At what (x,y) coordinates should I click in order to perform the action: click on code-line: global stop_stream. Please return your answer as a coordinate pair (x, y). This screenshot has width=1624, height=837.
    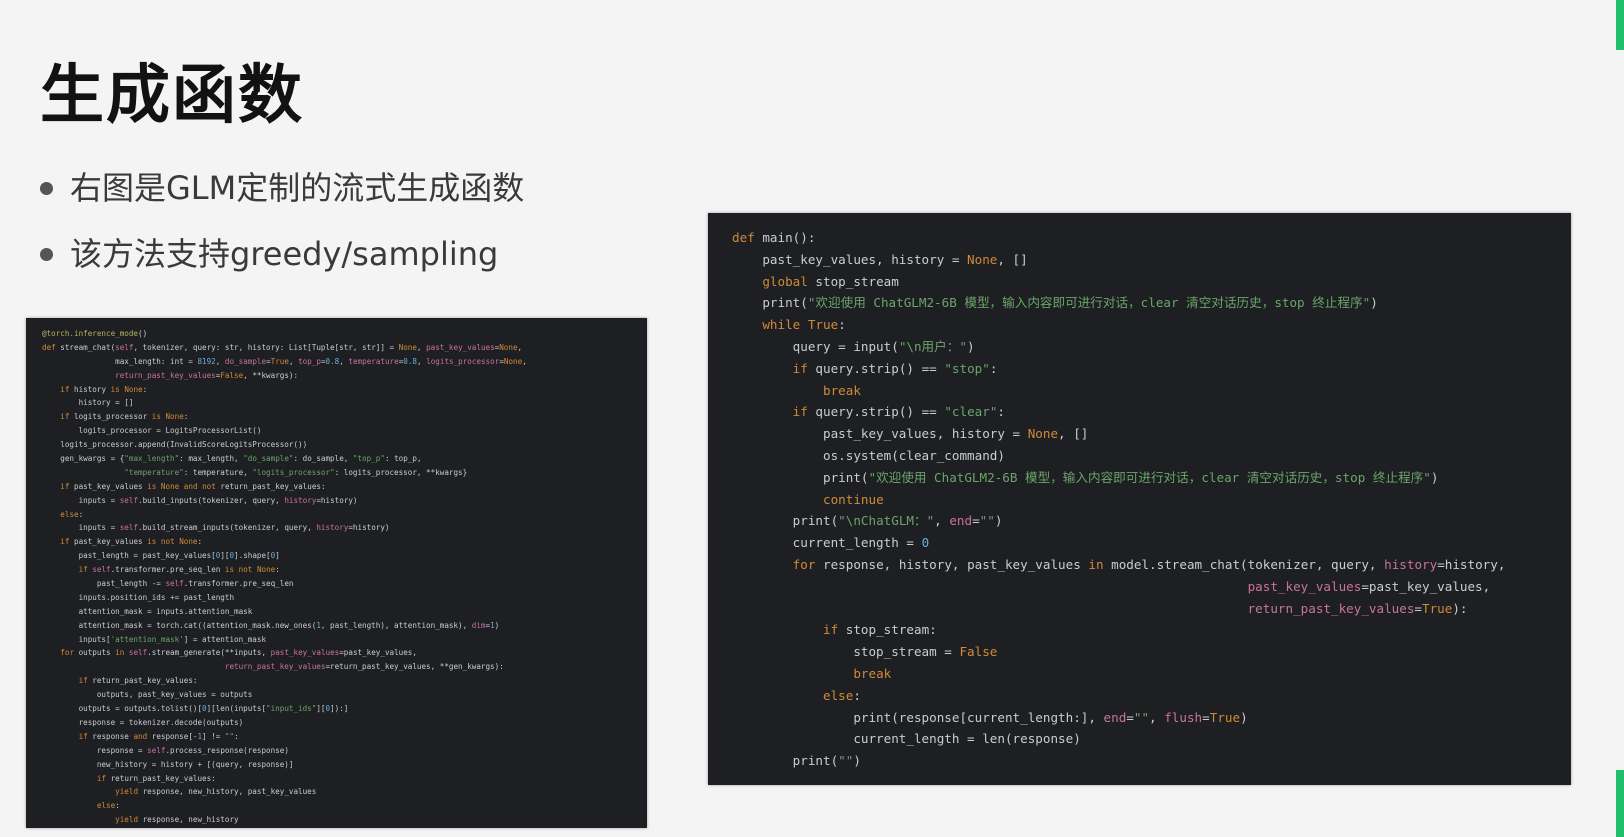
    Looking at the image, I should click on (830, 281).